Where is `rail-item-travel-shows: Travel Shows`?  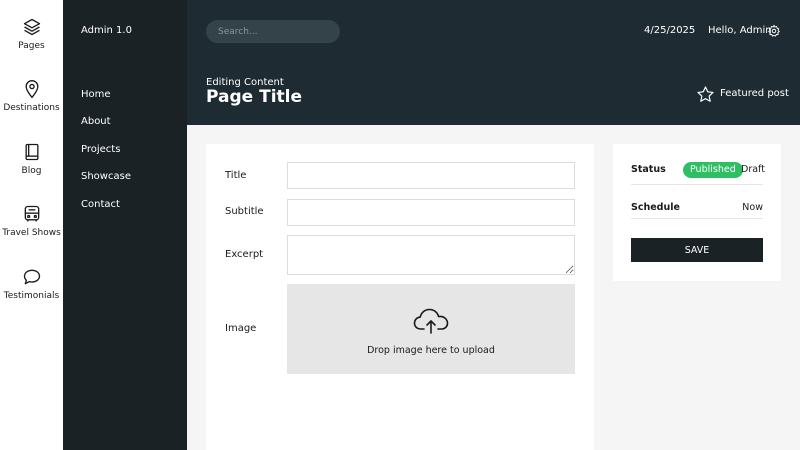 rail-item-travel-shows: Travel Shows is located at coordinates (31, 221).